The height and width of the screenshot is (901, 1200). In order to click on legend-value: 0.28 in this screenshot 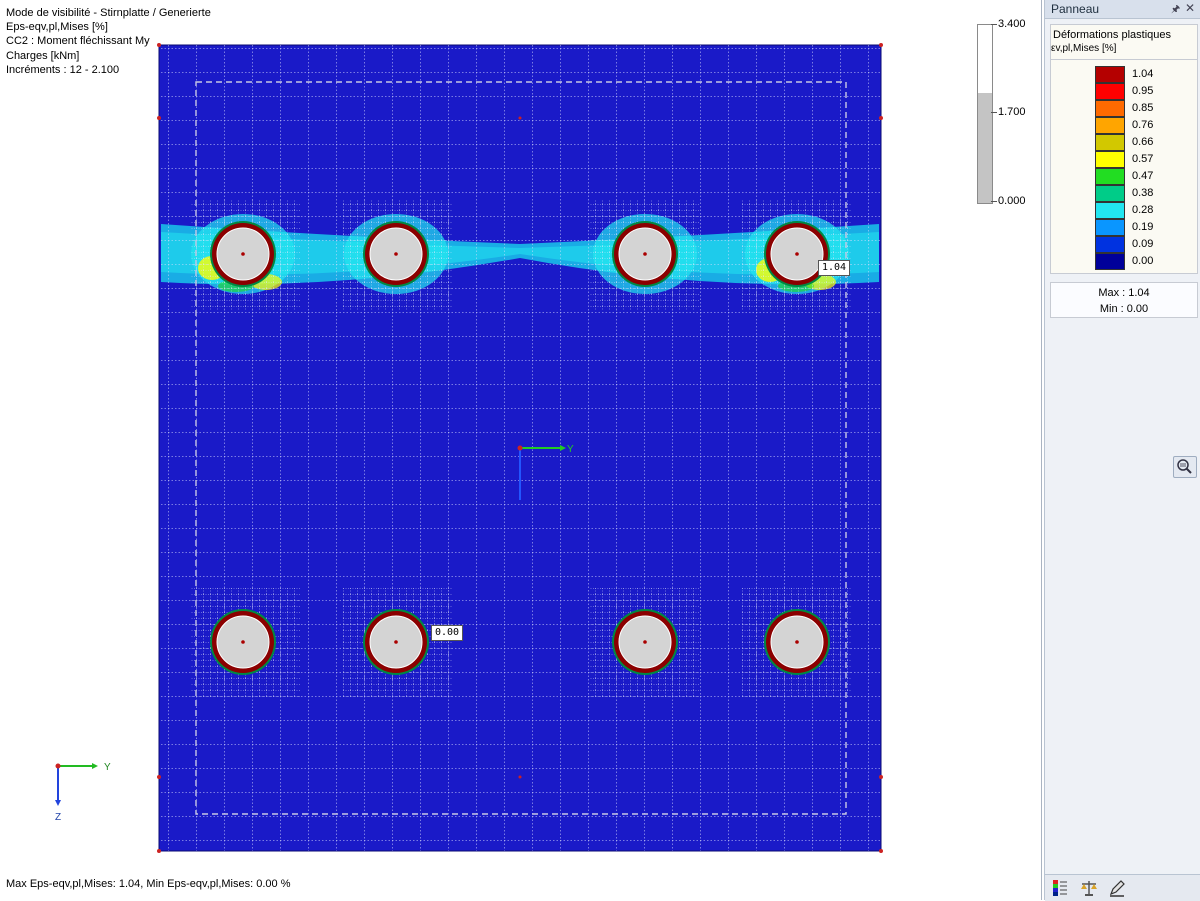, I will do `click(1143, 210)`.